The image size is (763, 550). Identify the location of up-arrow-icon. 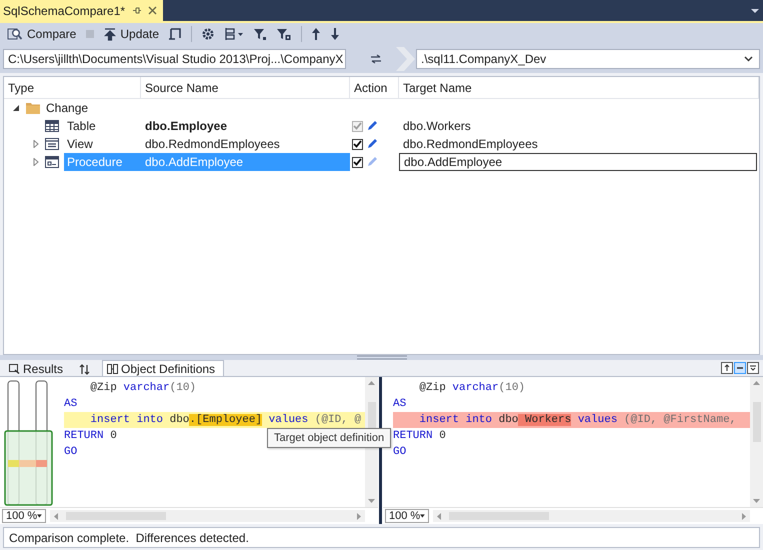
(316, 34).